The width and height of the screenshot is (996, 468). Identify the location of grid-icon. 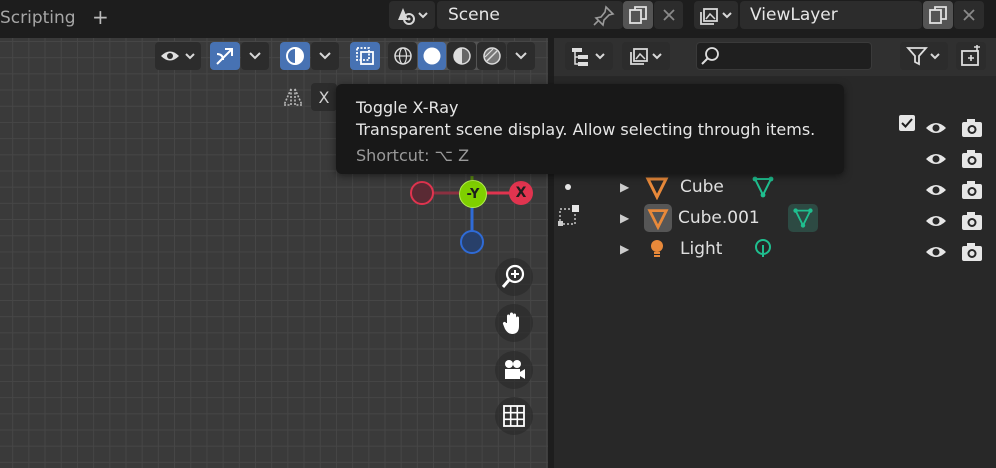
(514, 416).